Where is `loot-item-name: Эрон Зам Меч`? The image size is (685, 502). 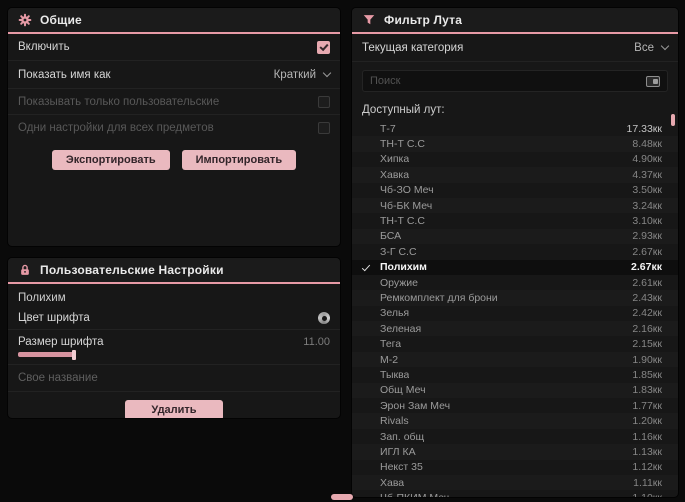 loot-item-name: Эрон Зам Меч is located at coordinates (415, 405).